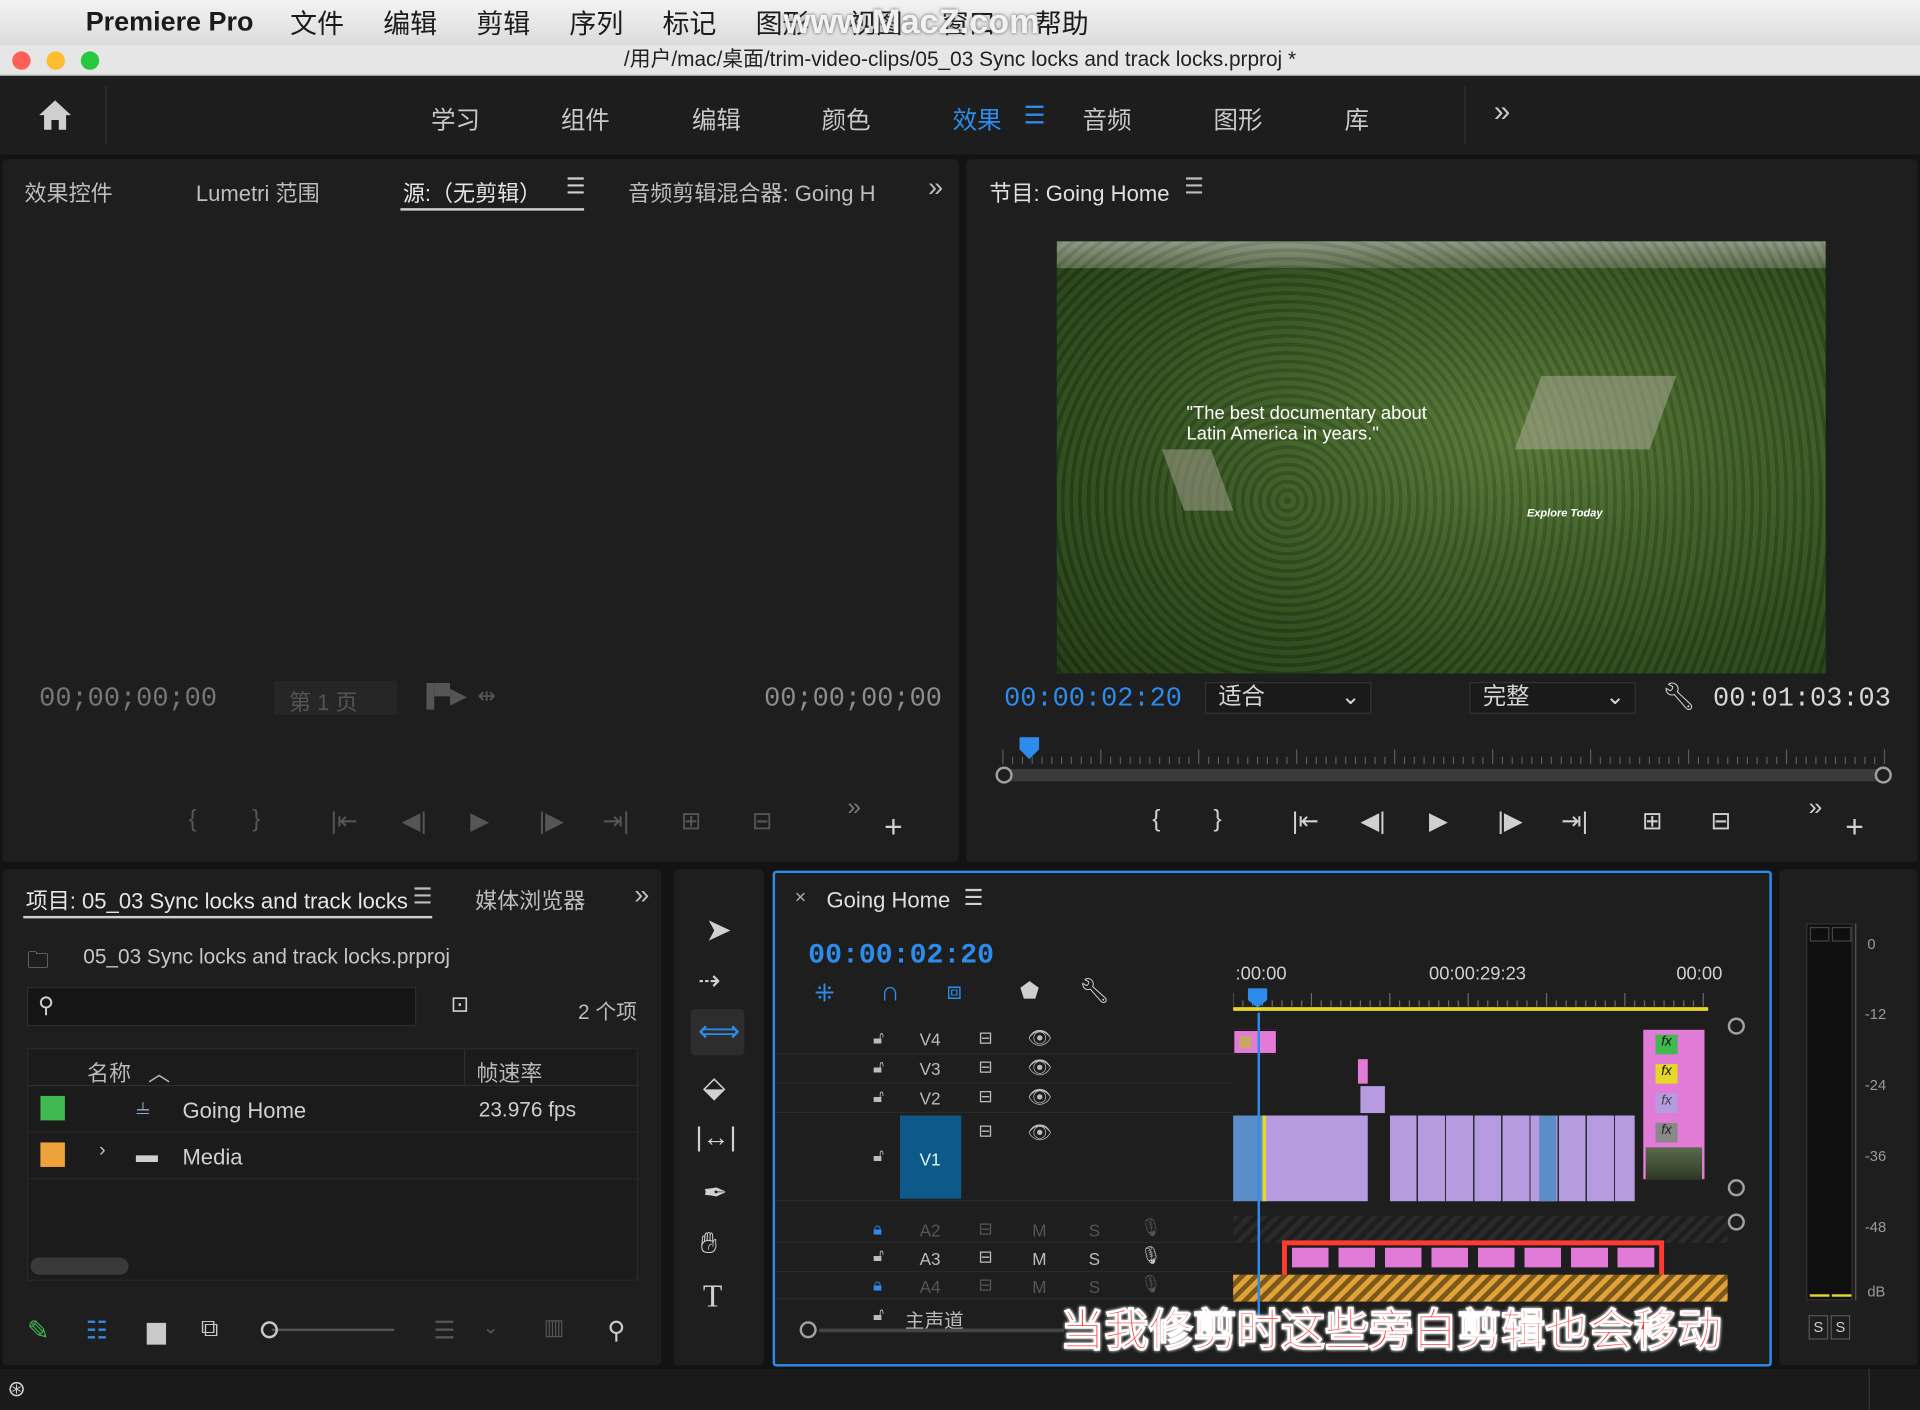 This screenshot has height=1410, width=1920. What do you see at coordinates (1679, 697) in the screenshot?
I see `wrench-icon: 🔧︎` at bounding box center [1679, 697].